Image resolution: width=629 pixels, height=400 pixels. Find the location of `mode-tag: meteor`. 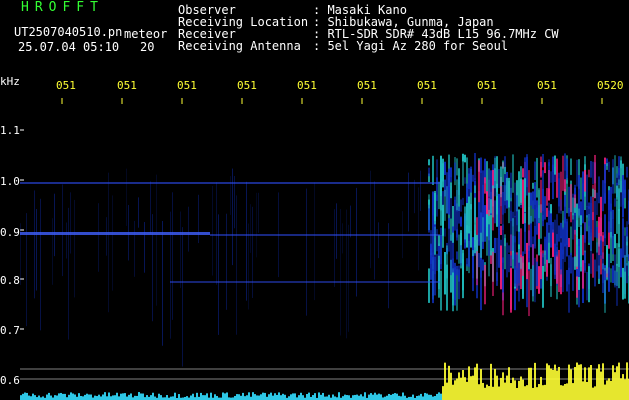

mode-tag: meteor is located at coordinates (146, 34).